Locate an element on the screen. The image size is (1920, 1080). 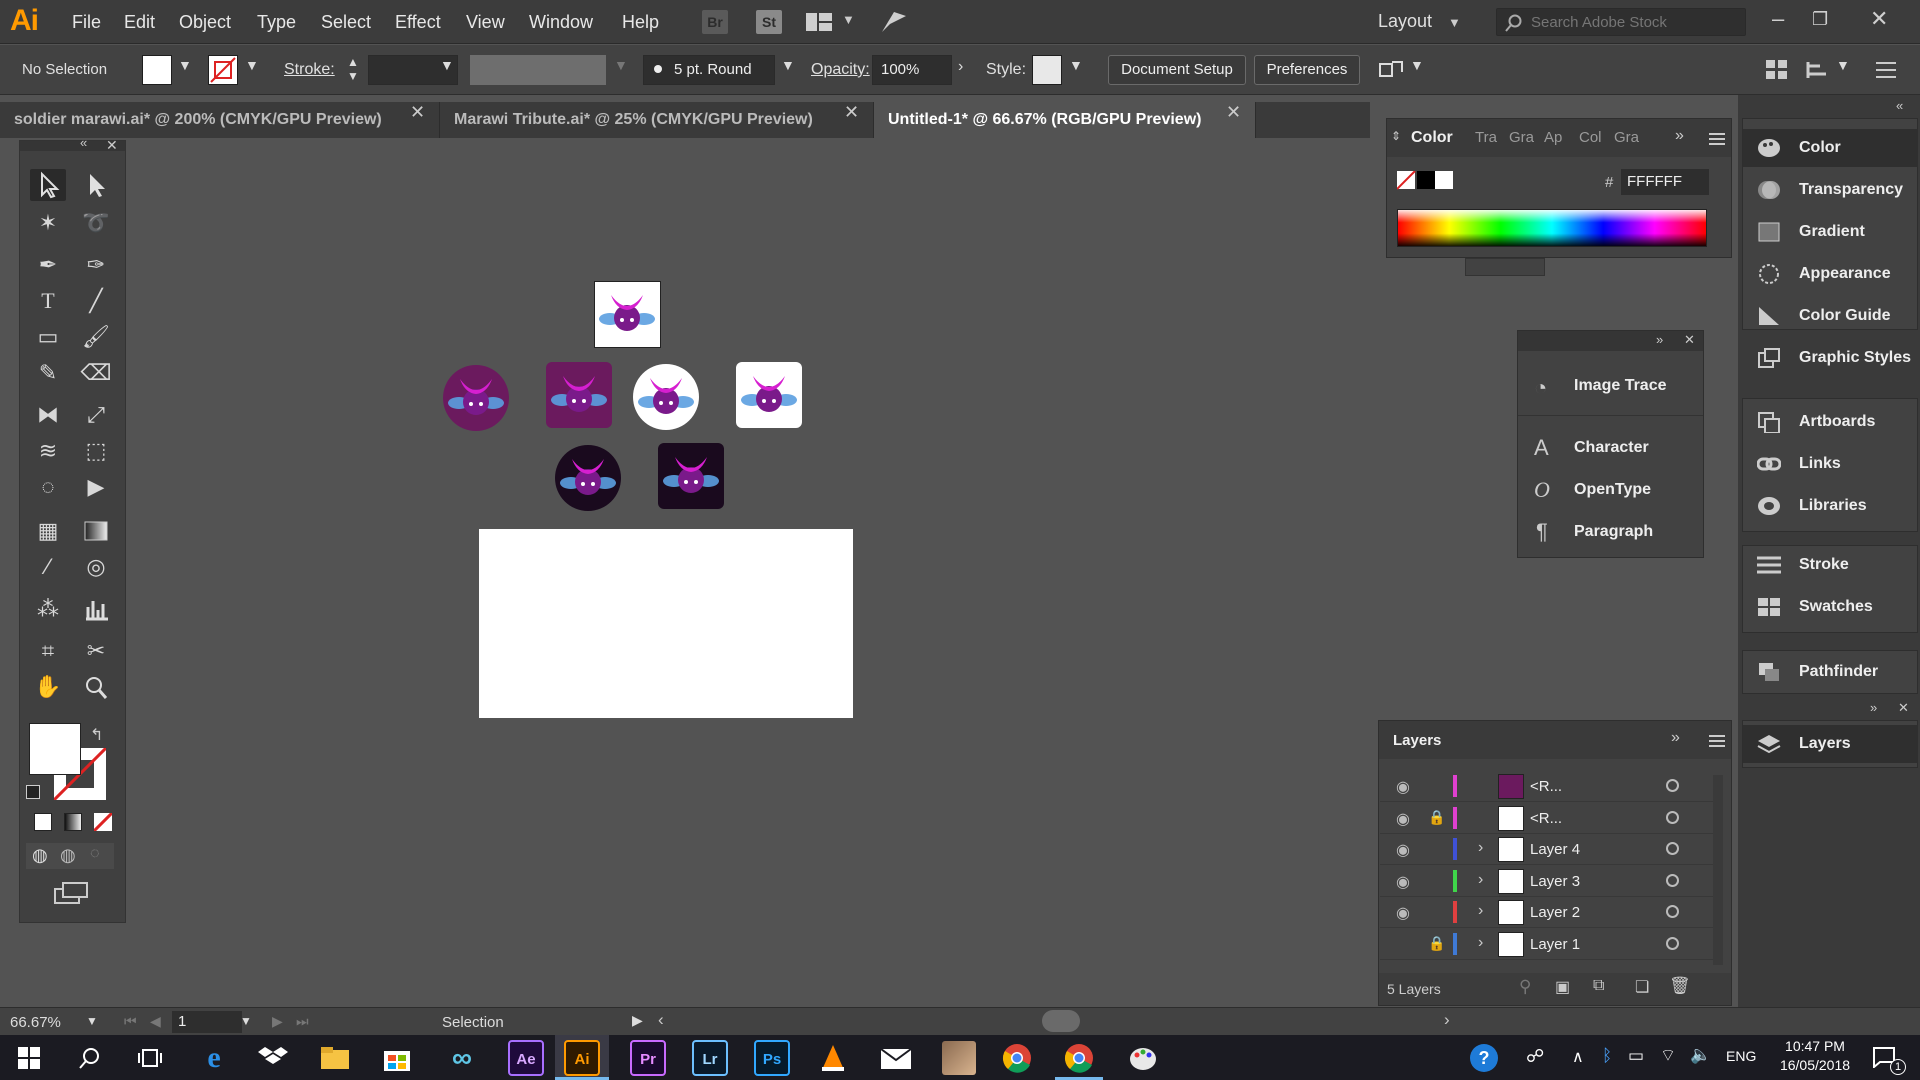
eraser-tool-icon: ⌫ is located at coordinates (96, 373).